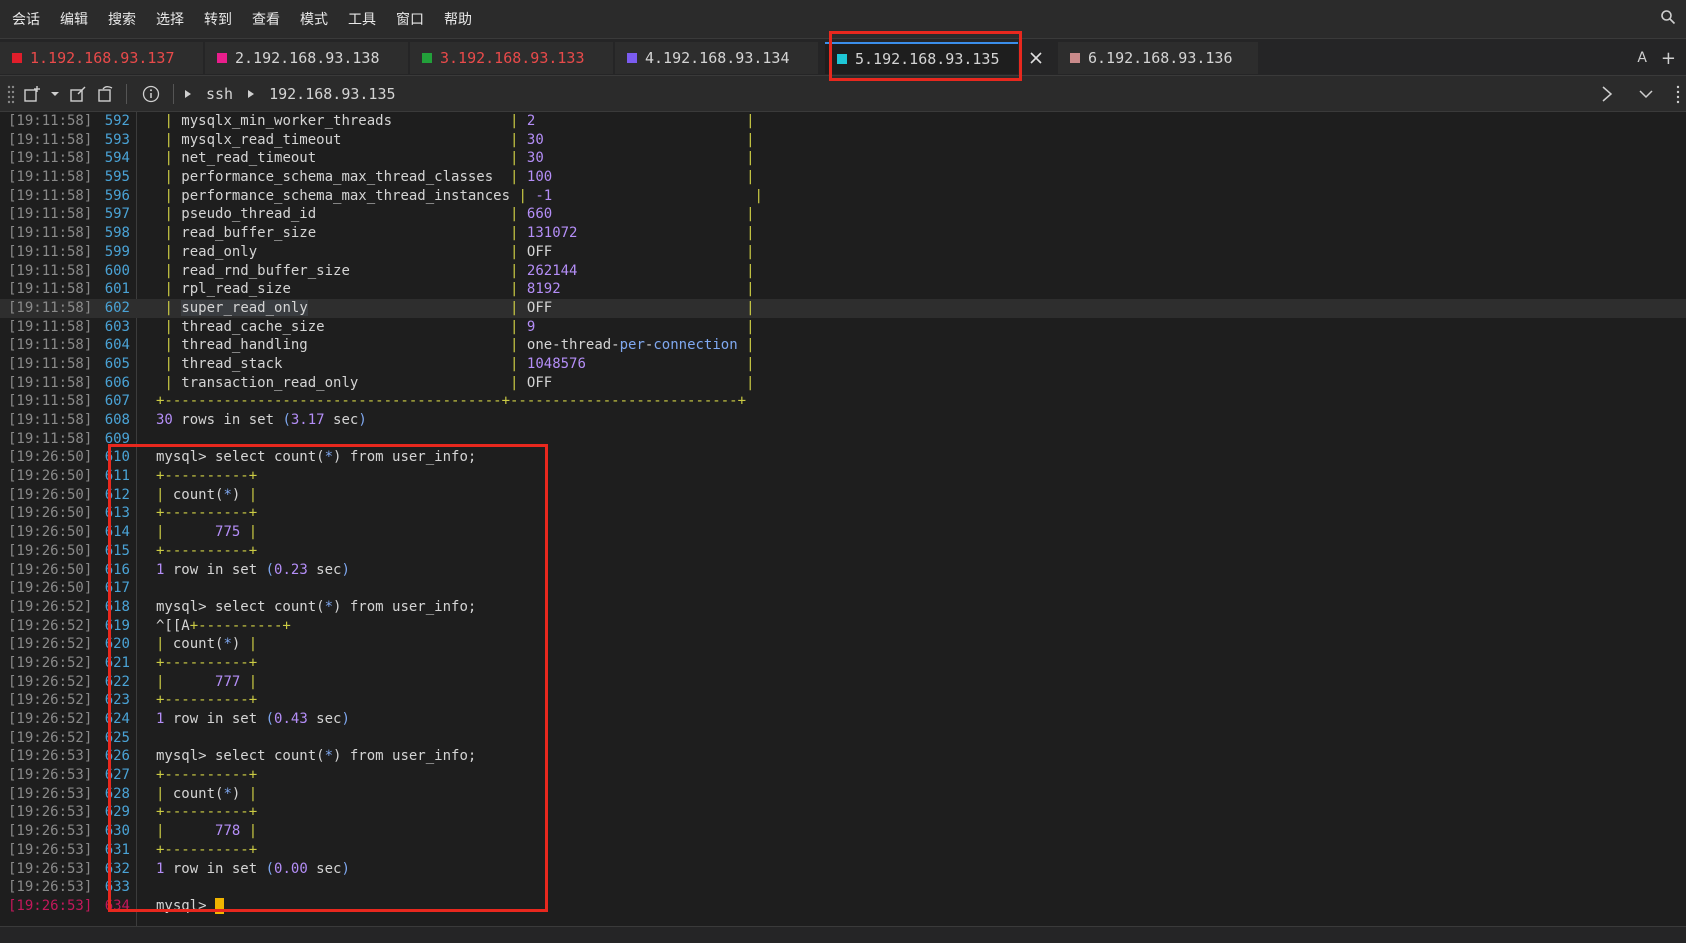 The height and width of the screenshot is (943, 1686). Describe the element at coordinates (101, 58) in the screenshot. I see `session-tab-1: 1.192.168.93.137` at that location.